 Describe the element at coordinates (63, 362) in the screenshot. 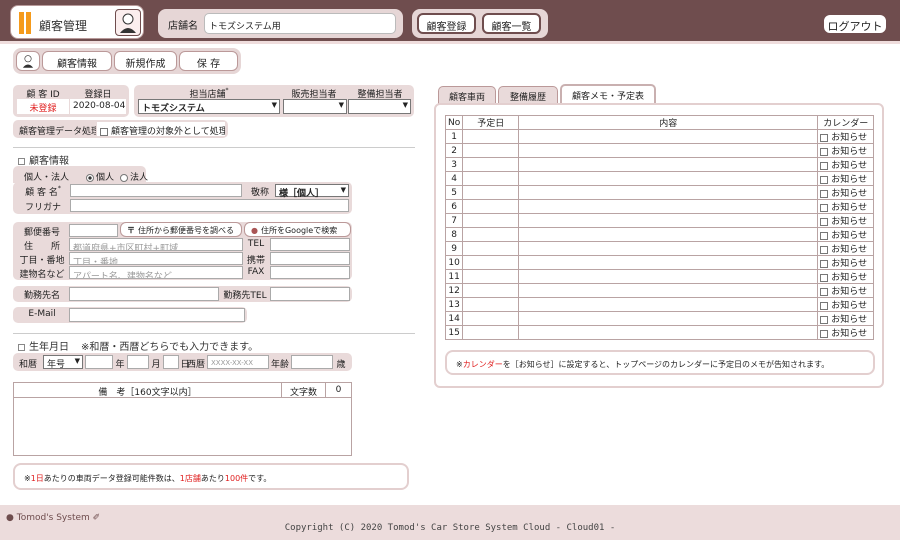

I see `era-select: 年号` at that location.